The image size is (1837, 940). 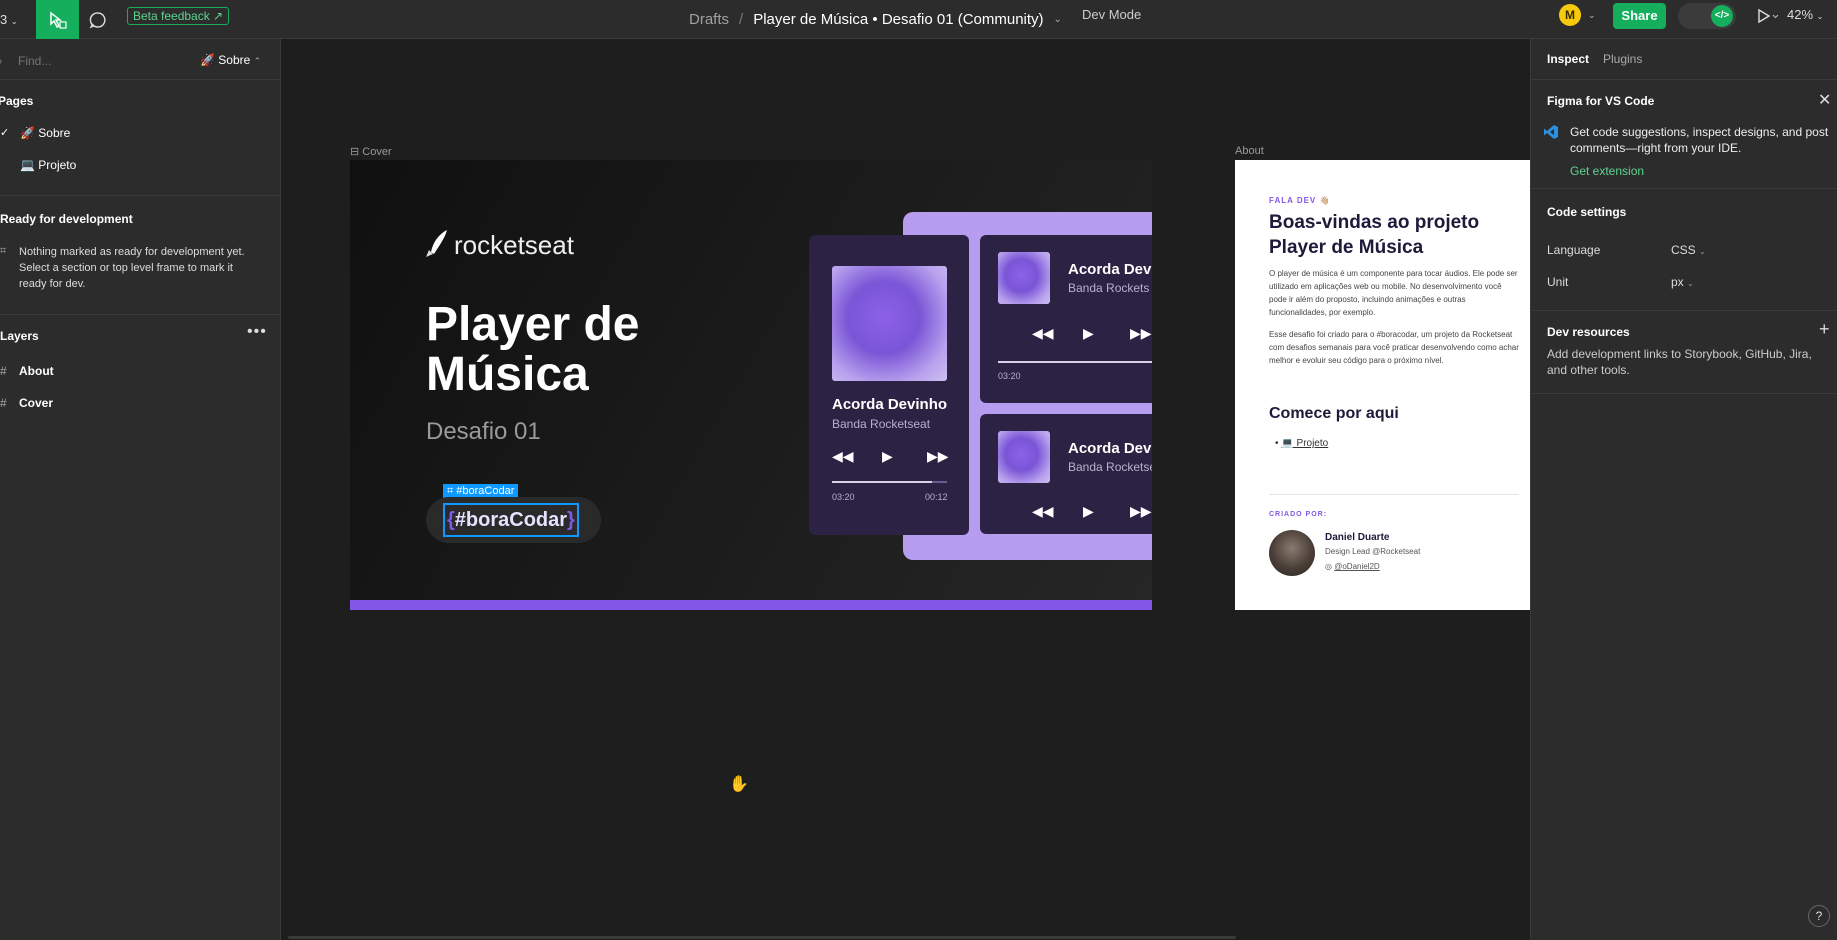 I want to click on about-frame-label: About, so click(x=1249, y=151).